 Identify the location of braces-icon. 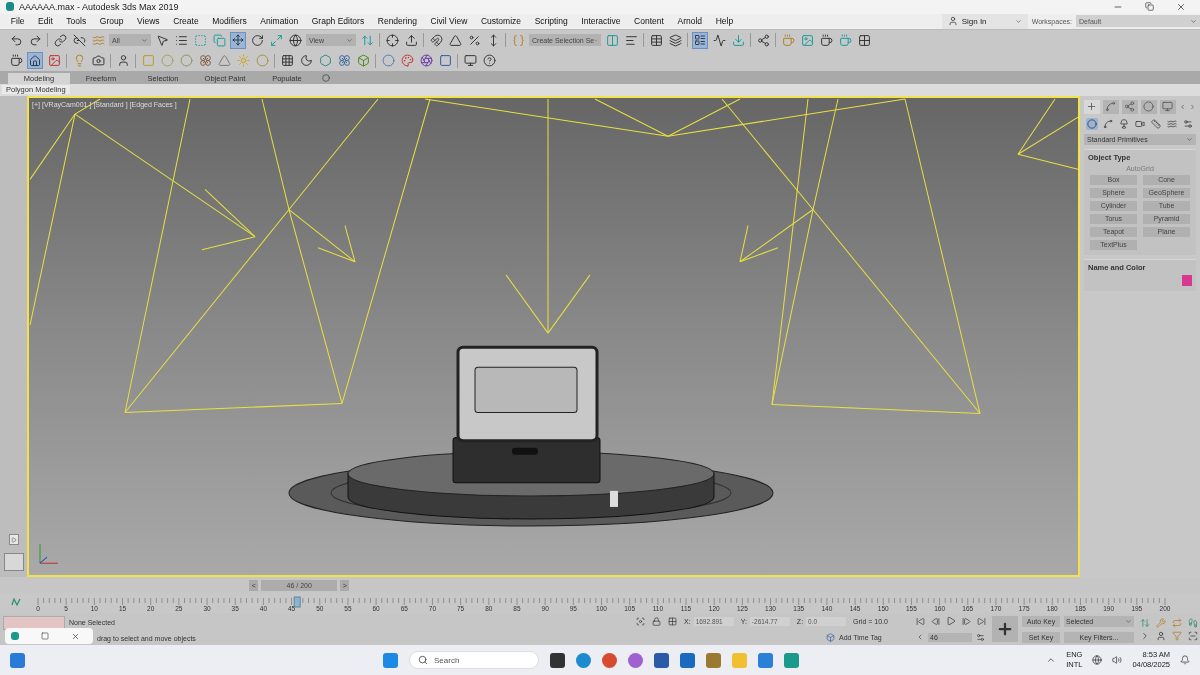
(518, 40).